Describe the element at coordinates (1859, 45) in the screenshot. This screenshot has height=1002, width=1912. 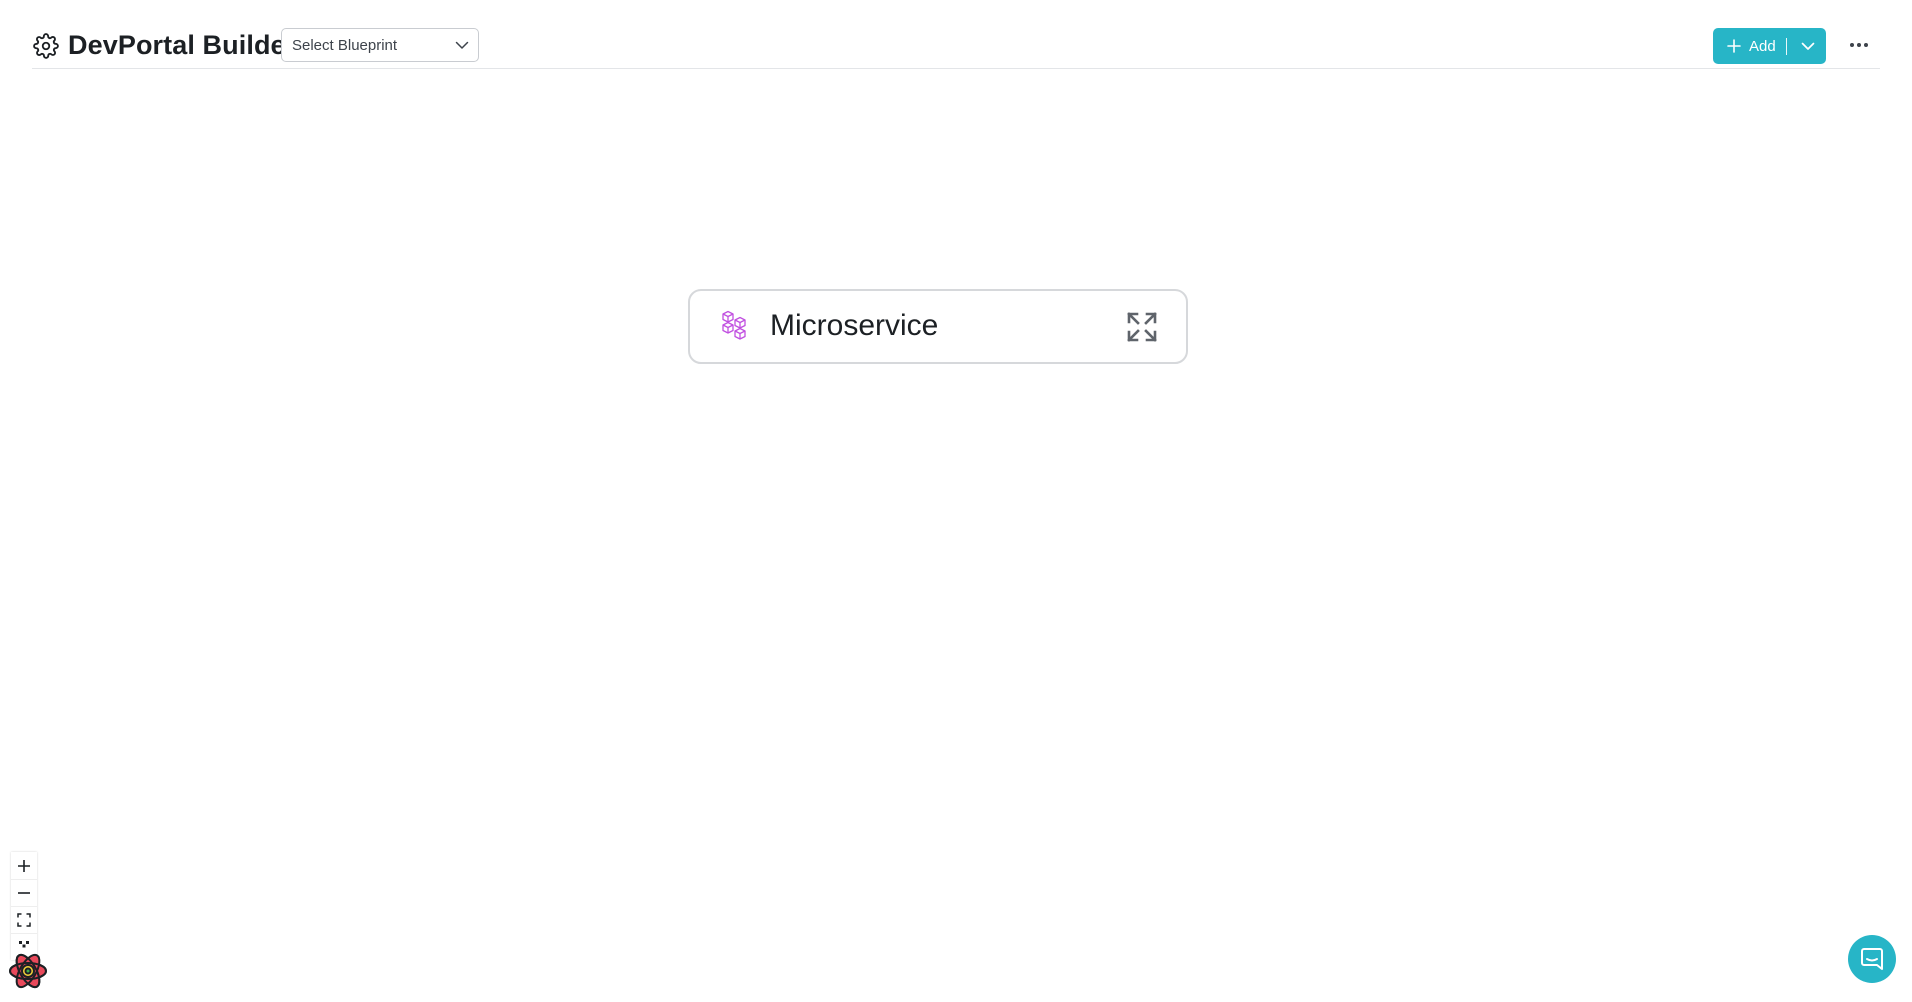
I see `more-options-icon` at that location.